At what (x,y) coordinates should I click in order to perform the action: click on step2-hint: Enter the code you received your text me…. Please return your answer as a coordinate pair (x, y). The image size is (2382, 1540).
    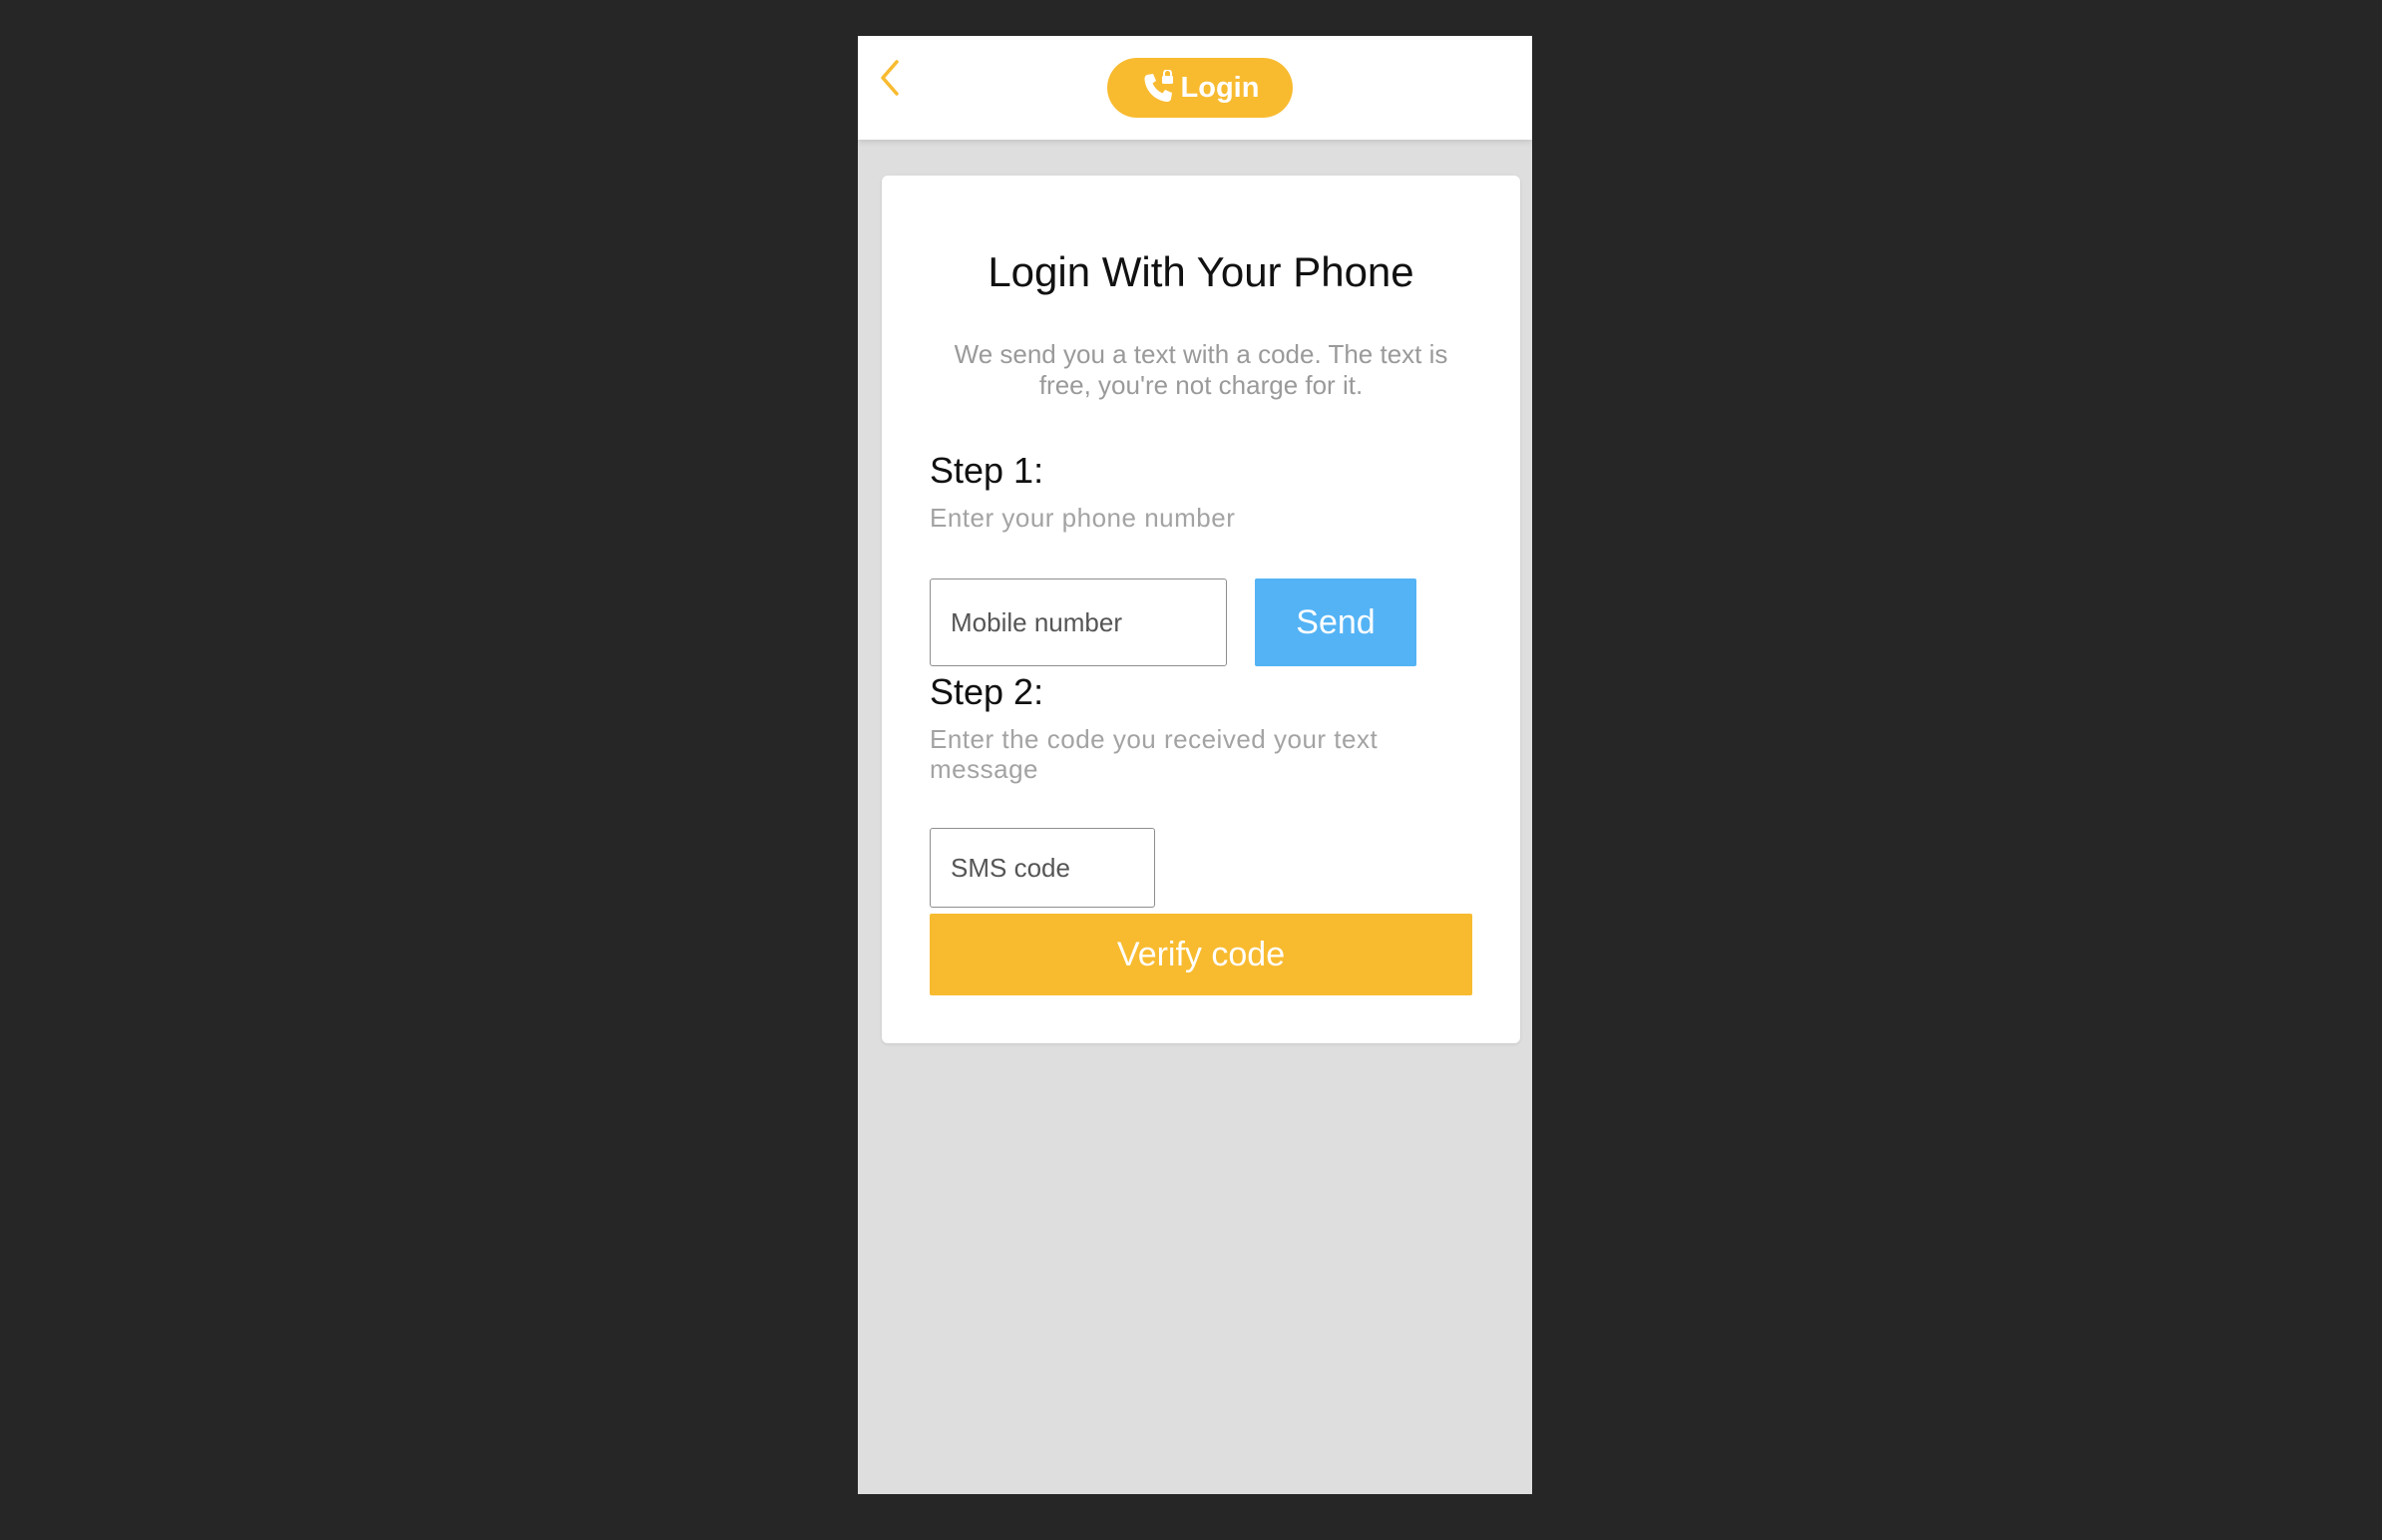
    Looking at the image, I should click on (1155, 754).